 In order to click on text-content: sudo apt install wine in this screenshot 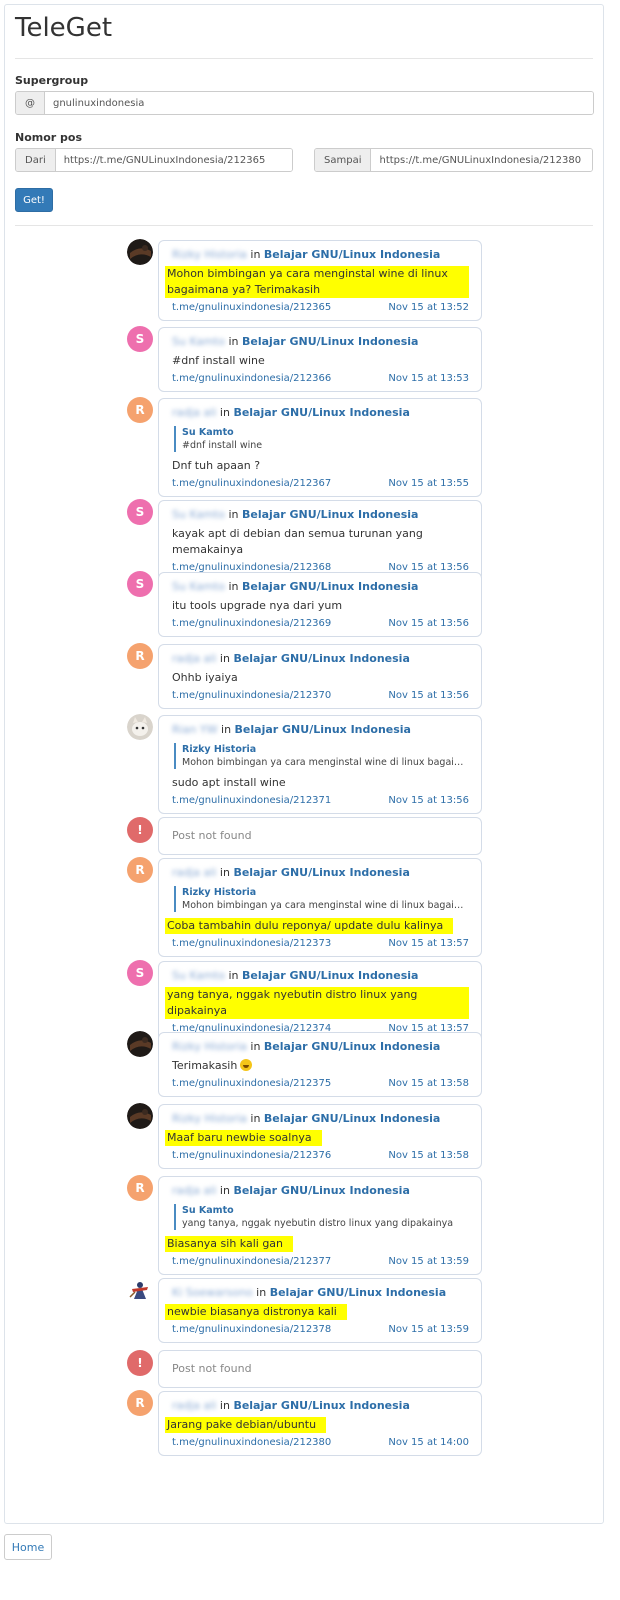, I will do `click(229, 782)`.